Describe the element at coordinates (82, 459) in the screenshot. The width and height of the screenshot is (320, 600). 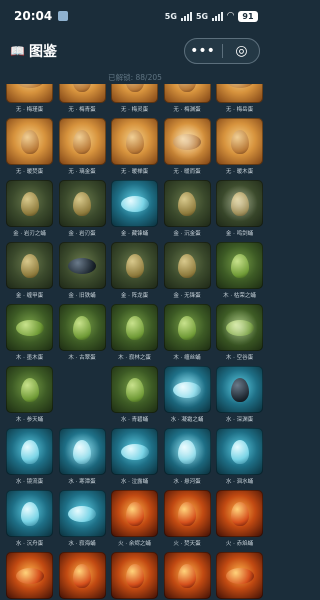
I see `collection-item: 水 · 寒潭蛋` at that location.